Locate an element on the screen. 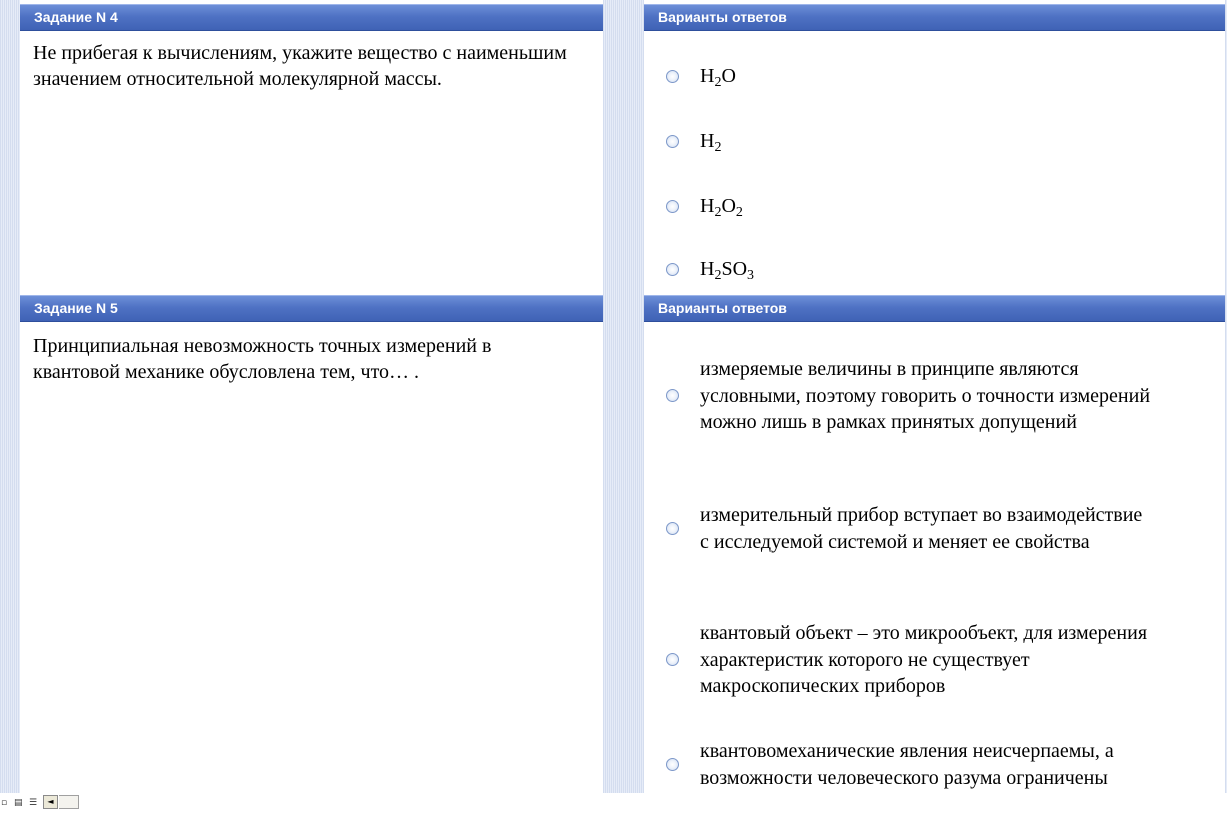  scroll-left-button: ◄ is located at coordinates (50, 802).